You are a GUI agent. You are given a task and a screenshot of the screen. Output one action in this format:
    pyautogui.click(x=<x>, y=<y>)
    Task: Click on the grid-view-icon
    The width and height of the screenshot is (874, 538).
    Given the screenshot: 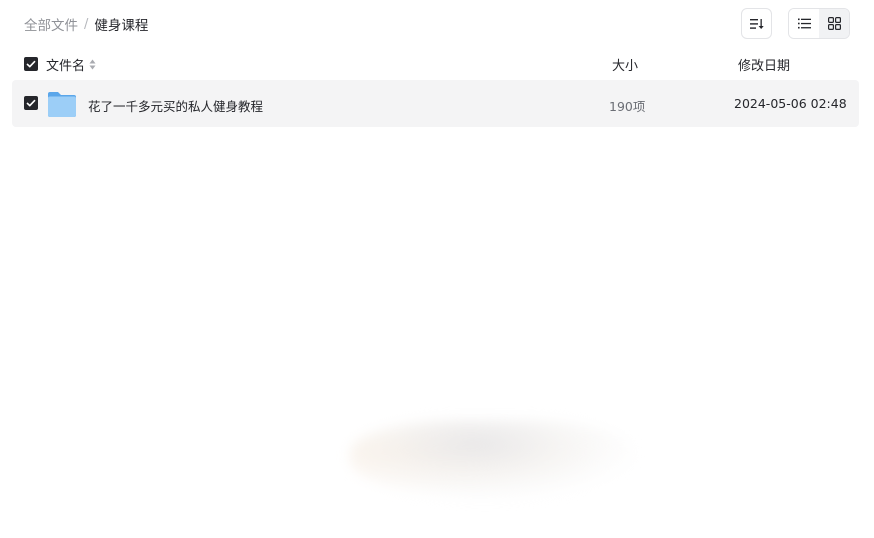 What is the action you would take?
    pyautogui.click(x=834, y=23)
    